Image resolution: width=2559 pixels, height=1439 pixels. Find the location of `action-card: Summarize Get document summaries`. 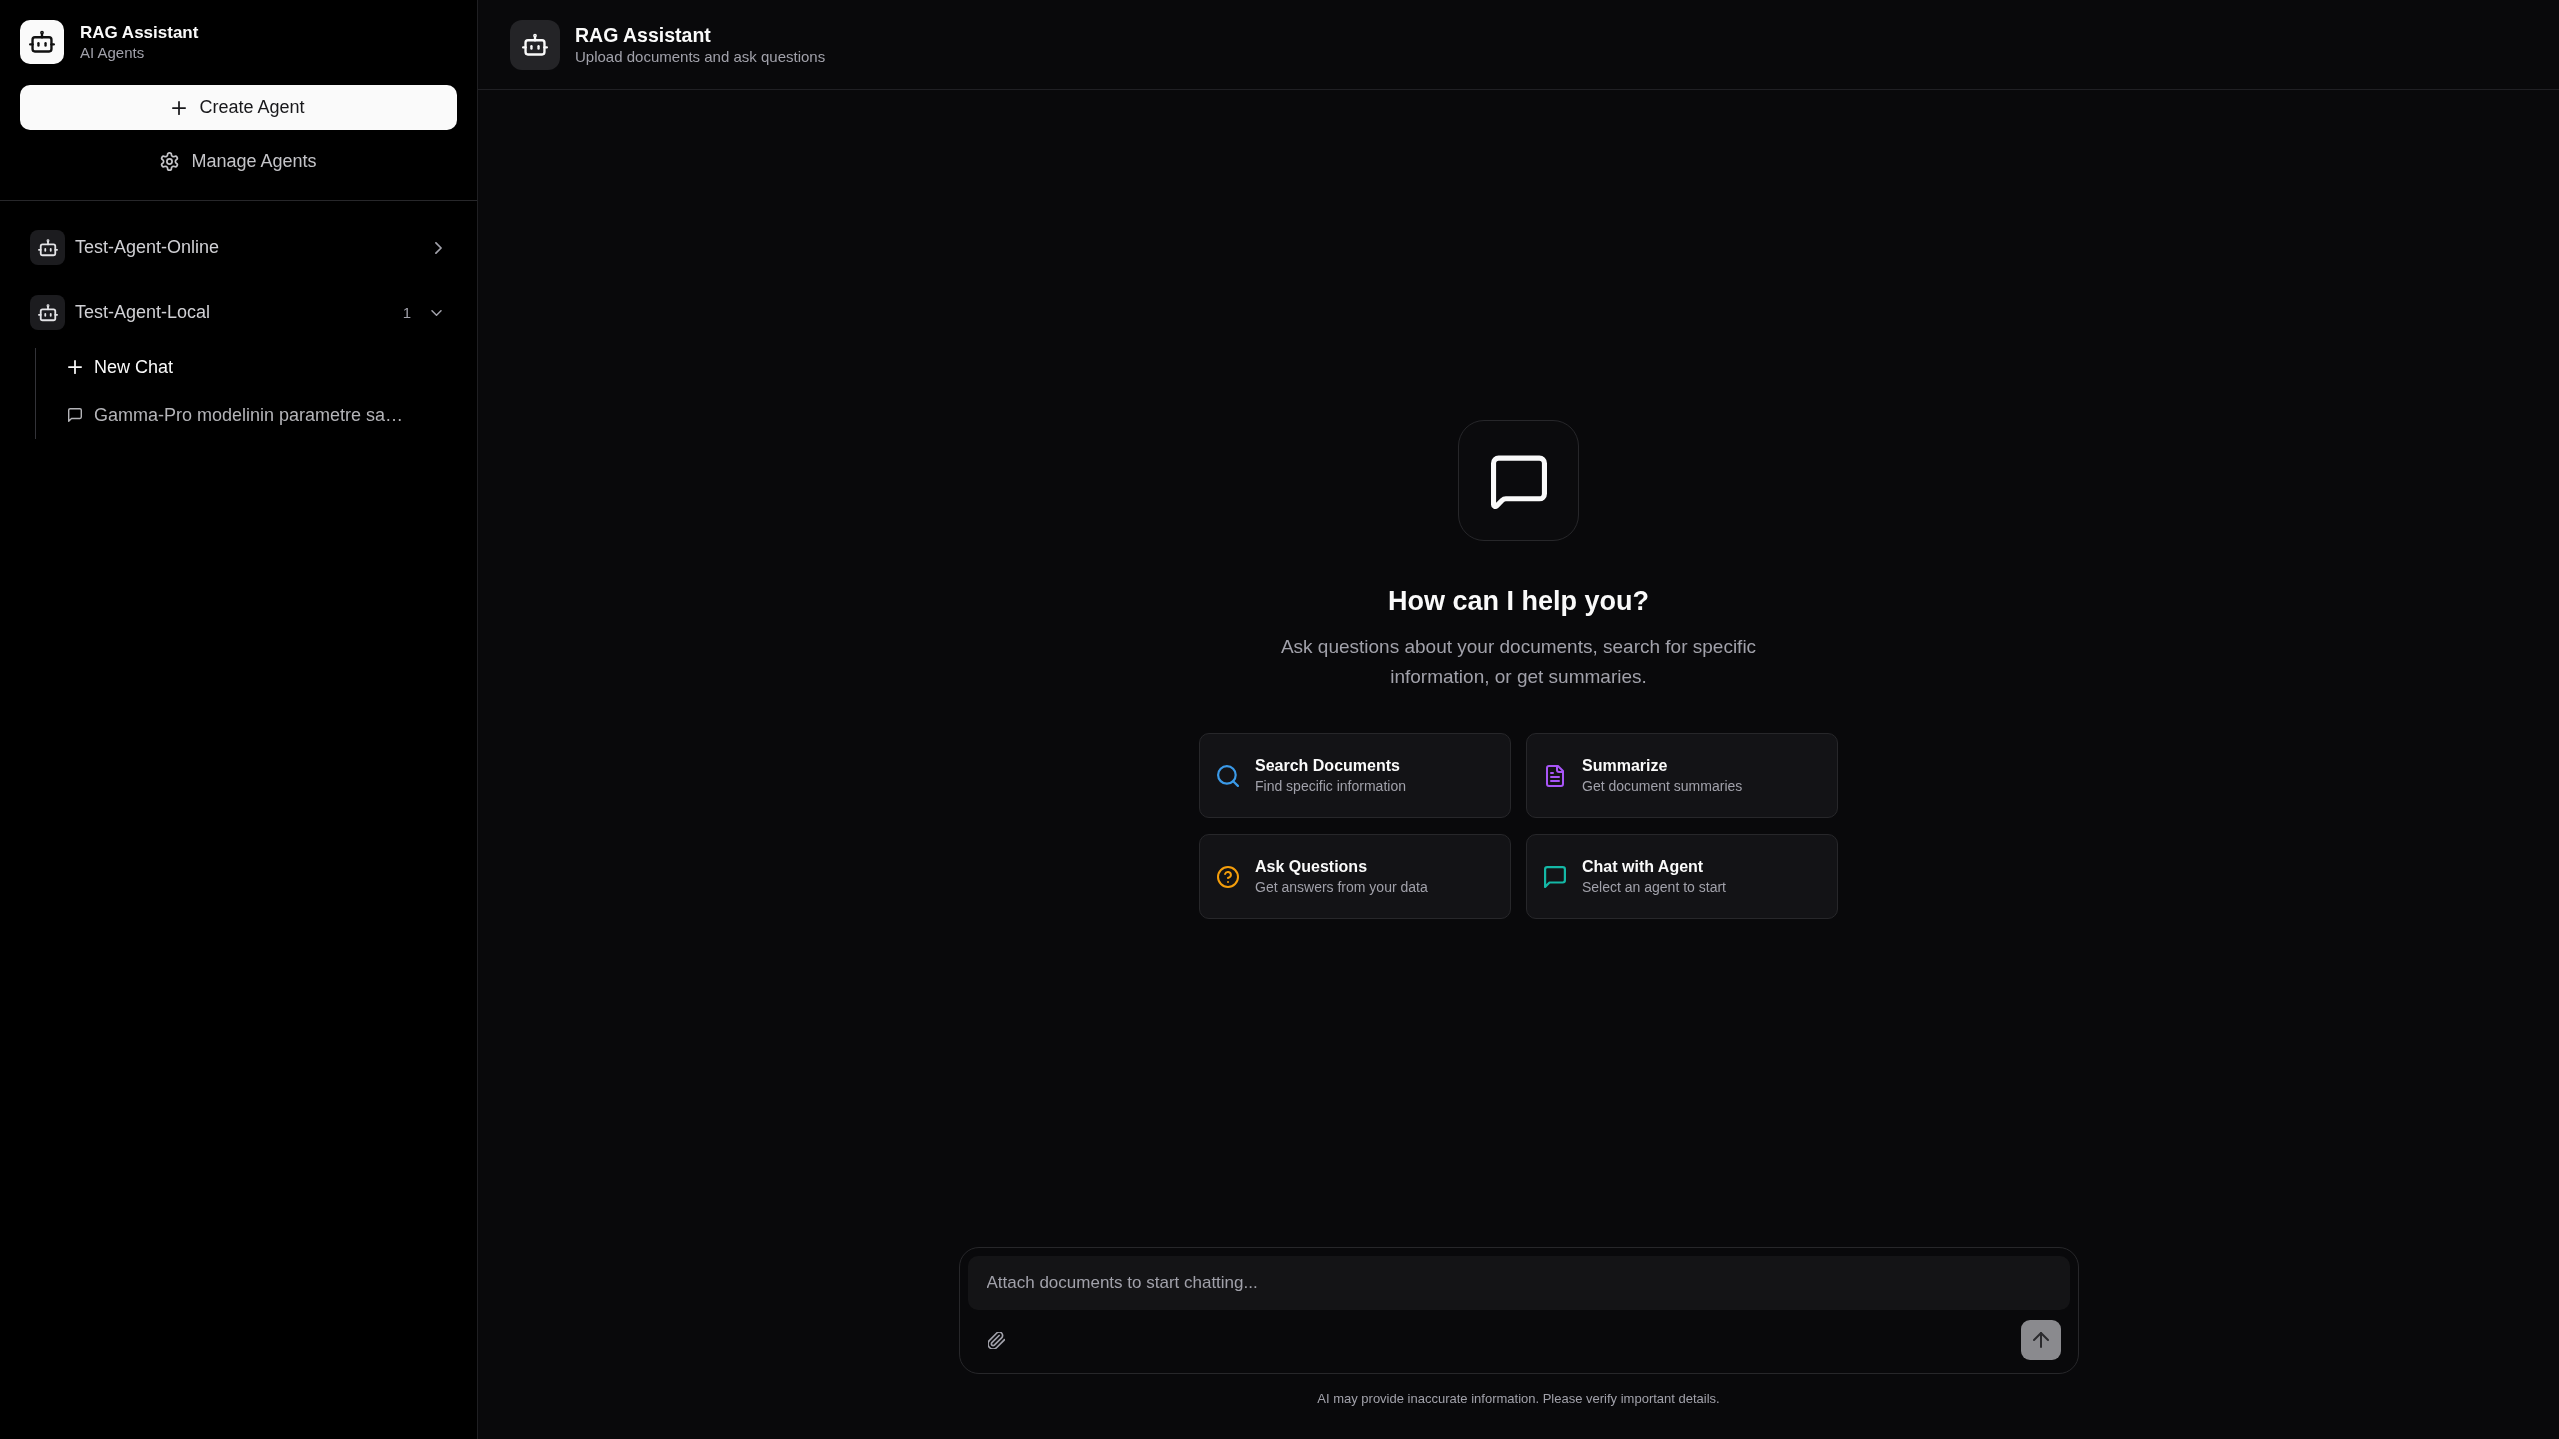

action-card: Summarize Get document summaries is located at coordinates (1682, 775).